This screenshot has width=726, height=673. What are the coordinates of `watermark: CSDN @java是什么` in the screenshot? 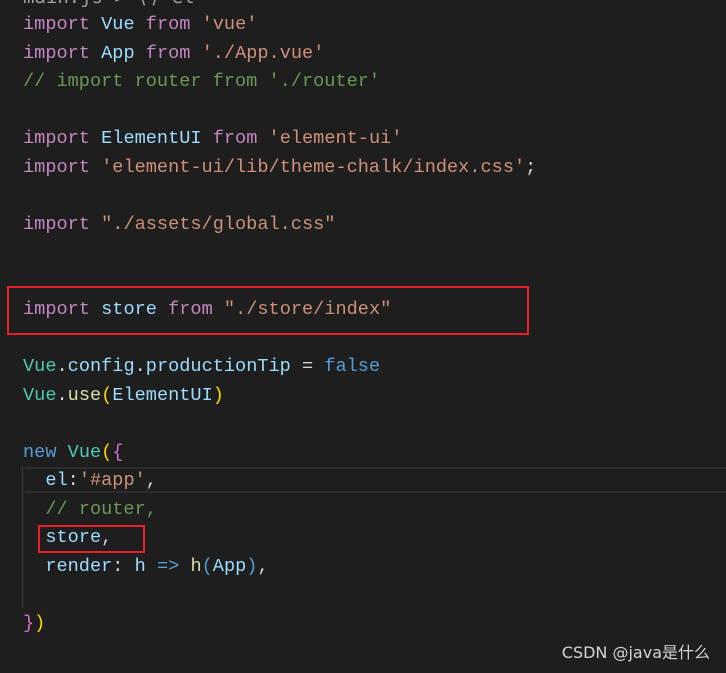 It's located at (635, 652).